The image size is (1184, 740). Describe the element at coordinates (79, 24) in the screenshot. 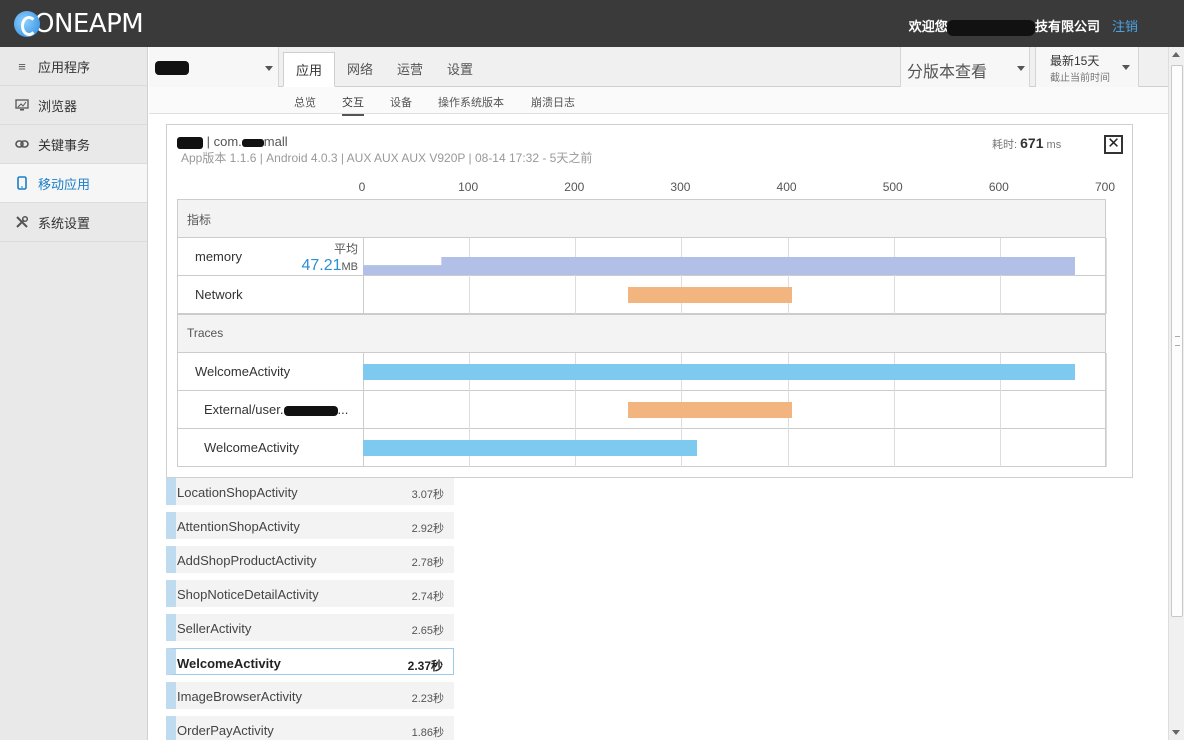

I see `oneapm-logo: ONEAPM` at that location.